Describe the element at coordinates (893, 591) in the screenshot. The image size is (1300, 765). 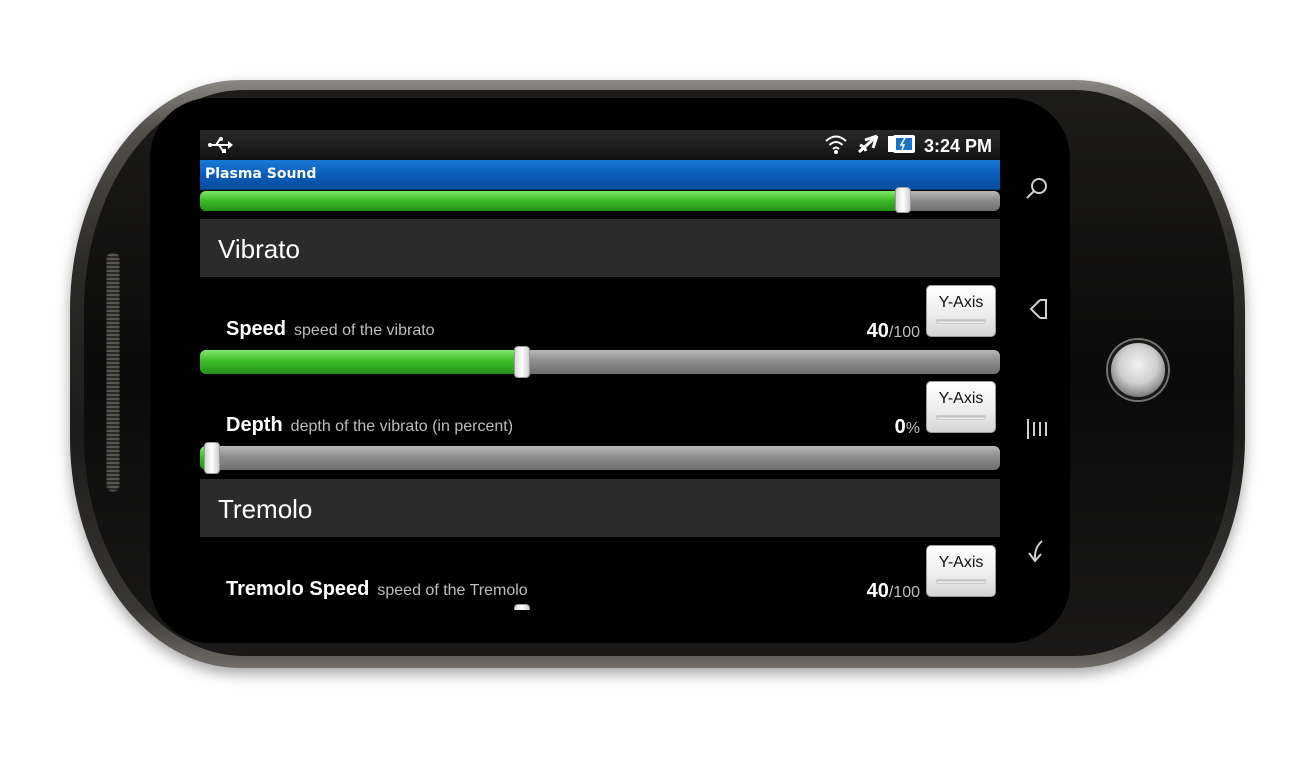
I see `tremolo-speed-value: 40/100` at that location.